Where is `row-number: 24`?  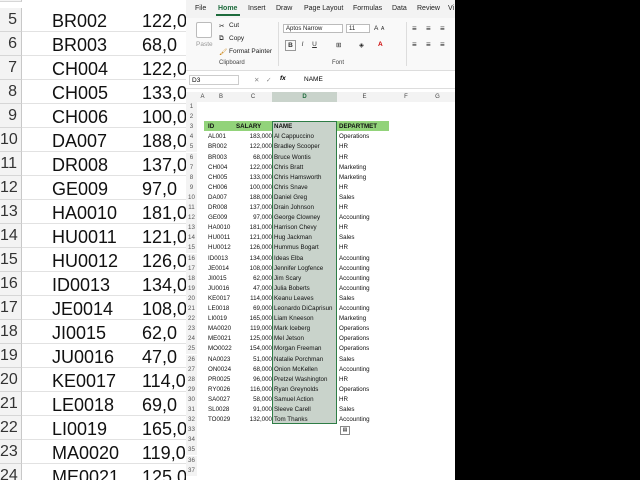 row-number: 24 is located at coordinates (191, 339).